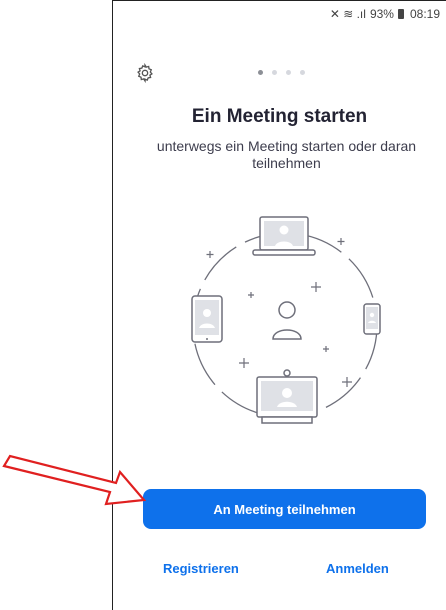  Describe the element at coordinates (372, 319) in the screenshot. I see `phone-icon` at that location.